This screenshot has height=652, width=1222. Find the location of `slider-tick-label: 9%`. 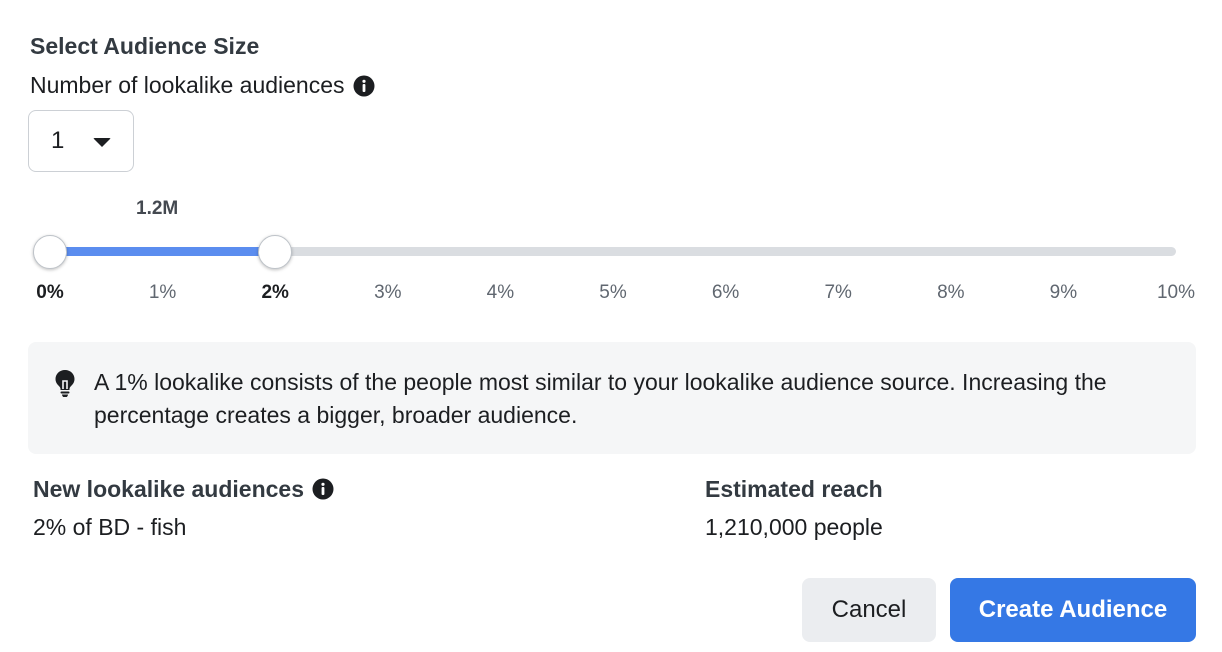

slider-tick-label: 9% is located at coordinates (1063, 292).